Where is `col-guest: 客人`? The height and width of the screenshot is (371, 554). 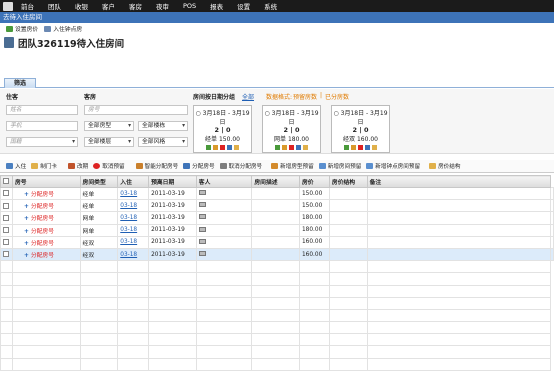 col-guest: 客人 is located at coordinates (224, 181).